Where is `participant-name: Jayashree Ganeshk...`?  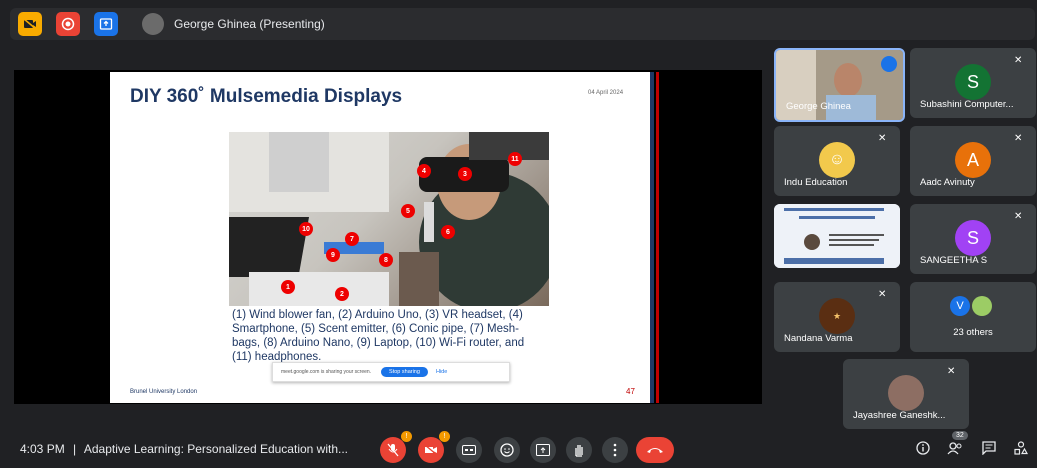
participant-name: Jayashree Ganeshk... is located at coordinates (899, 415).